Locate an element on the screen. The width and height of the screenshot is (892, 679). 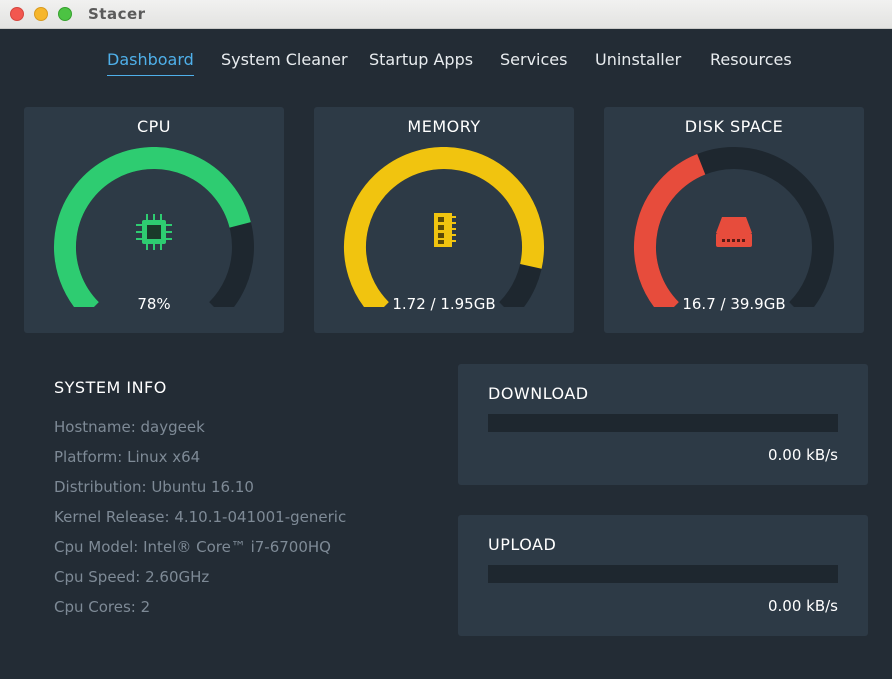
window-title: Stacer is located at coordinates (117, 14).